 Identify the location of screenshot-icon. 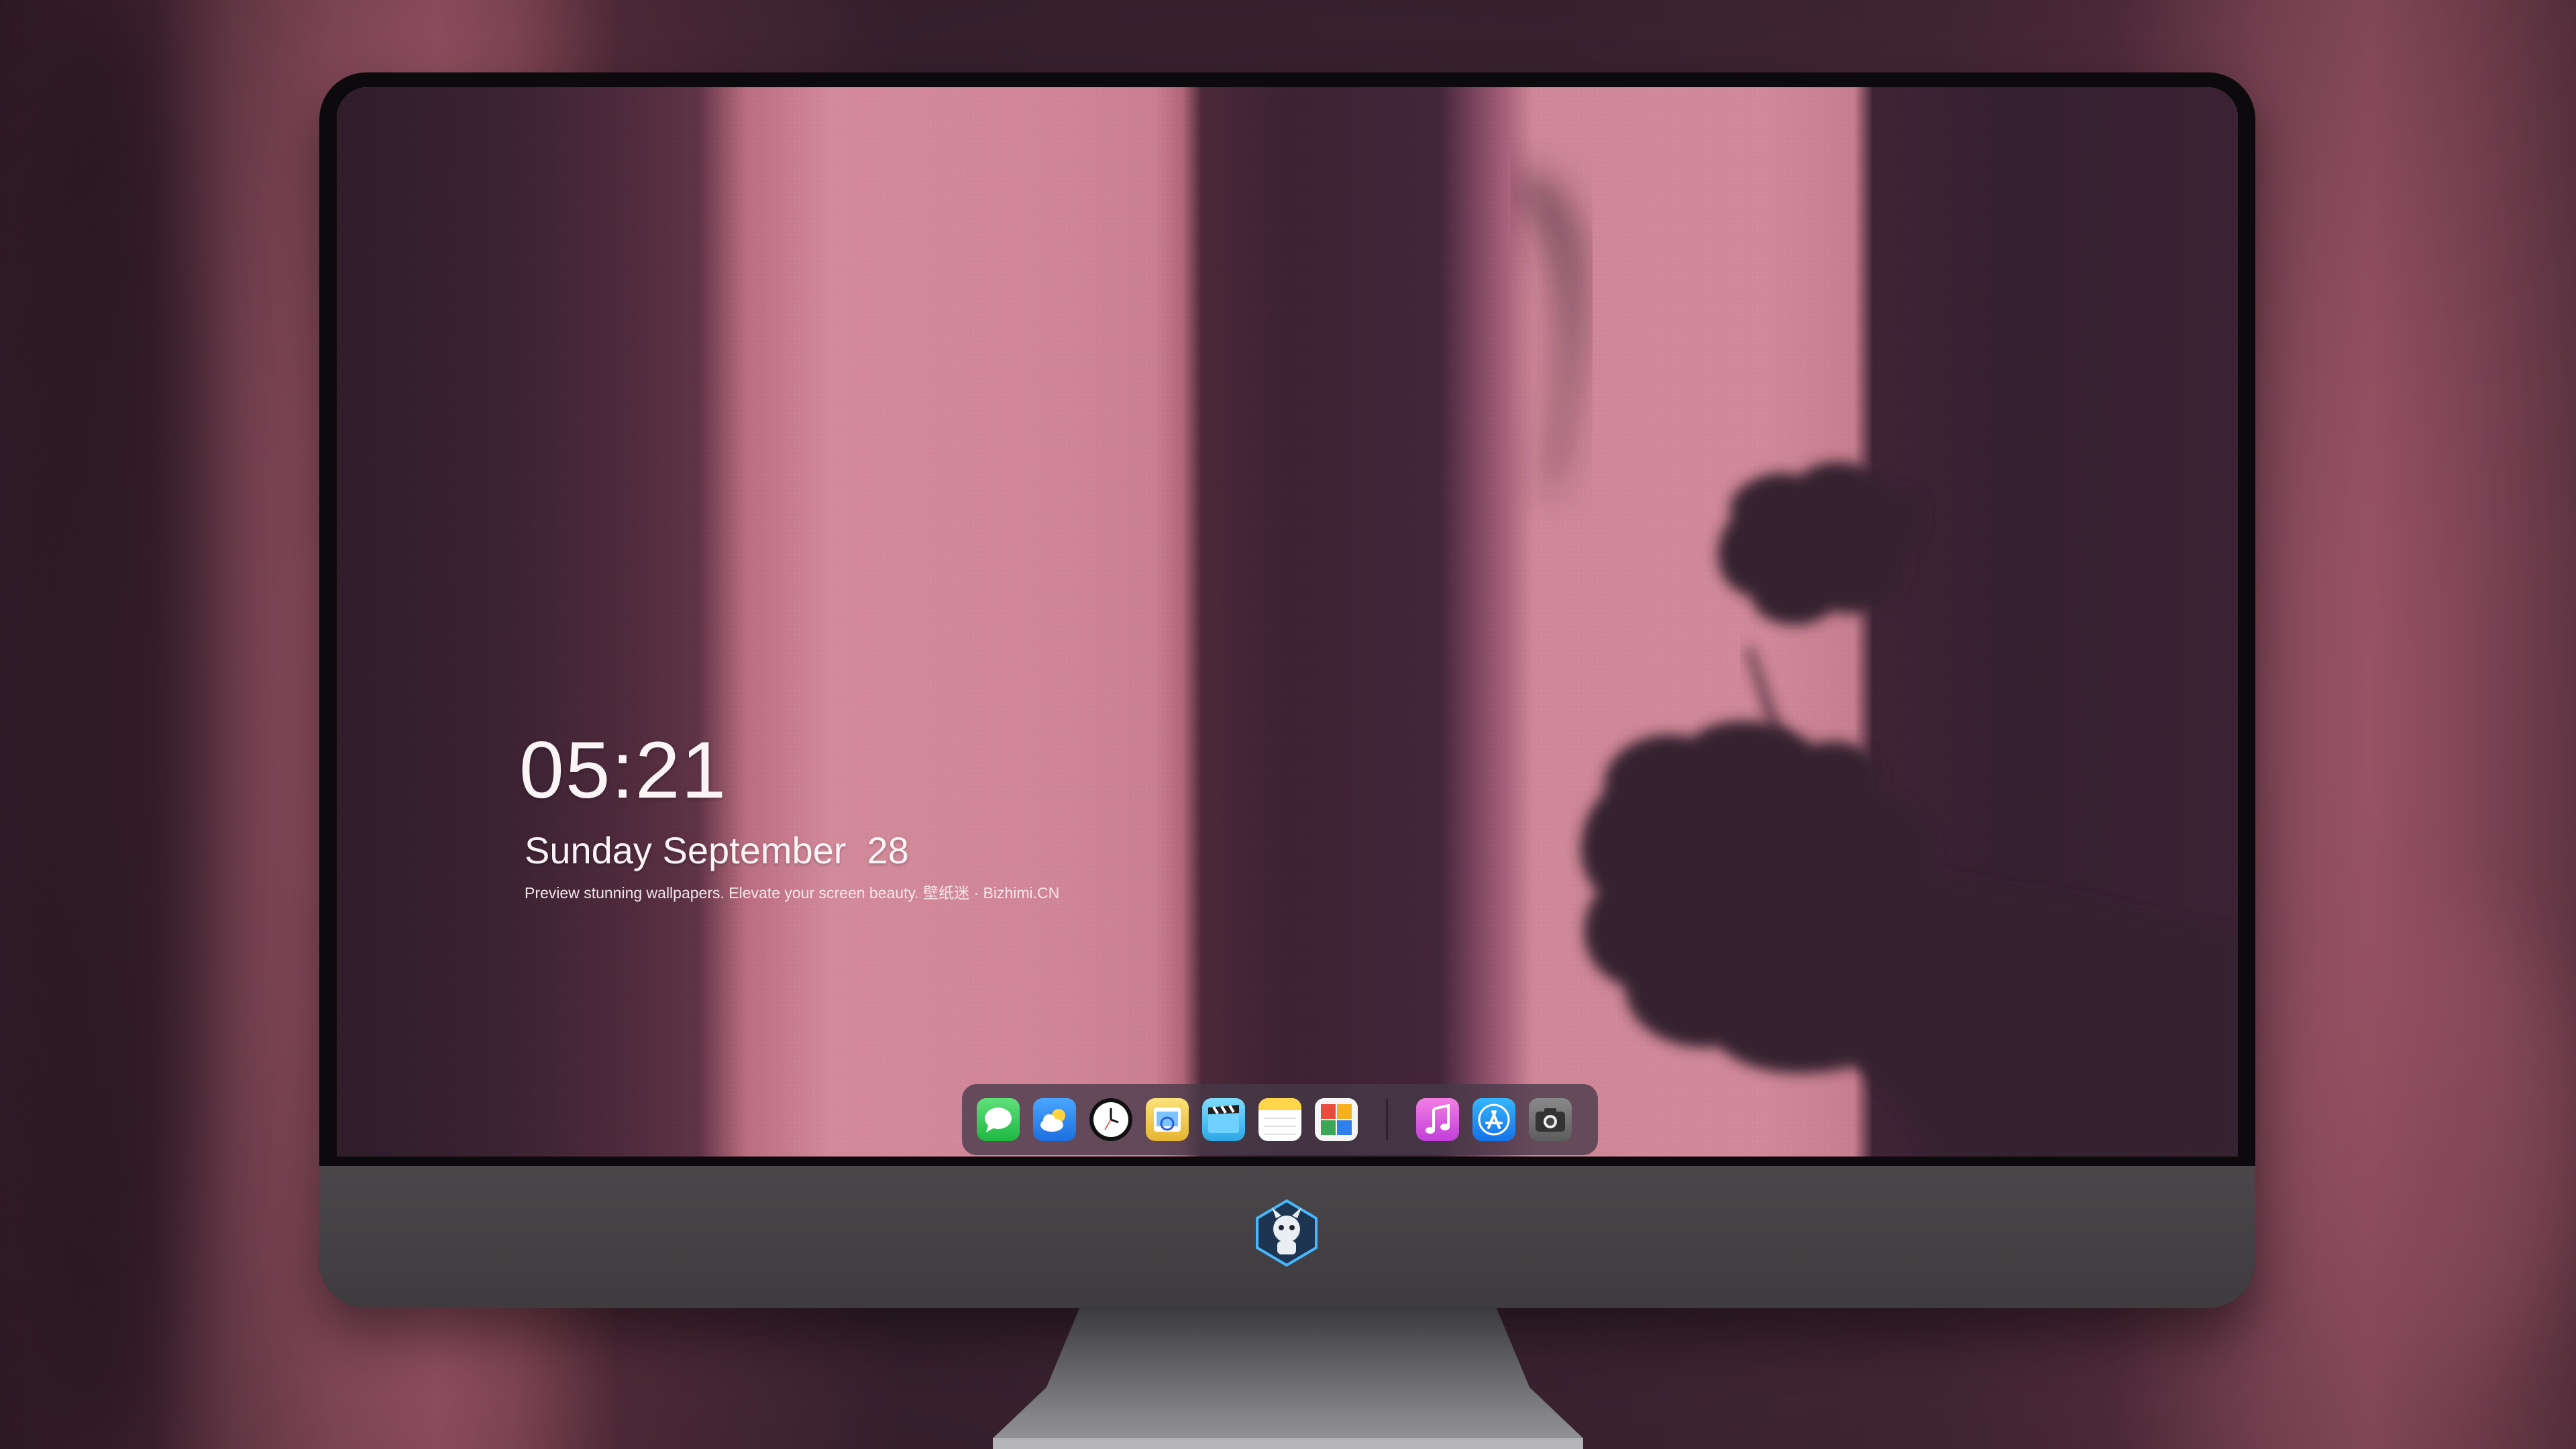
(1550, 1119).